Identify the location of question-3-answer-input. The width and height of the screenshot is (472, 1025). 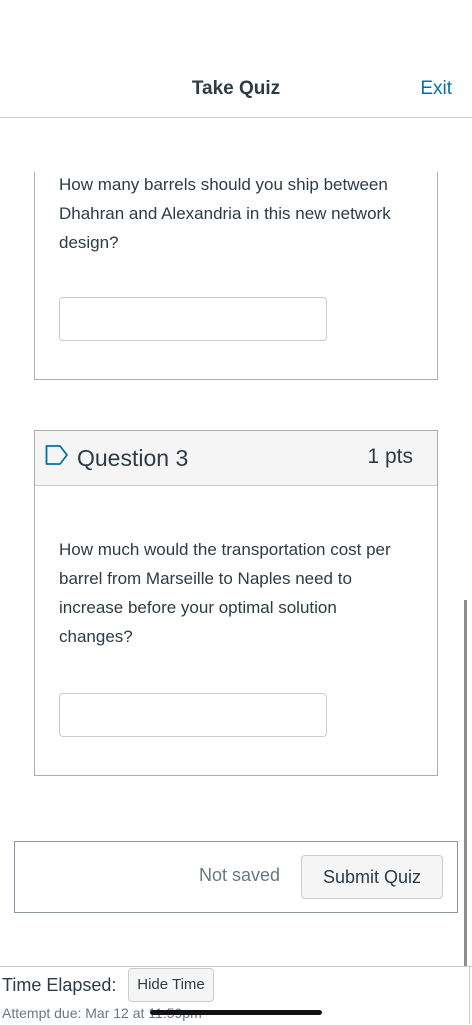
(193, 715).